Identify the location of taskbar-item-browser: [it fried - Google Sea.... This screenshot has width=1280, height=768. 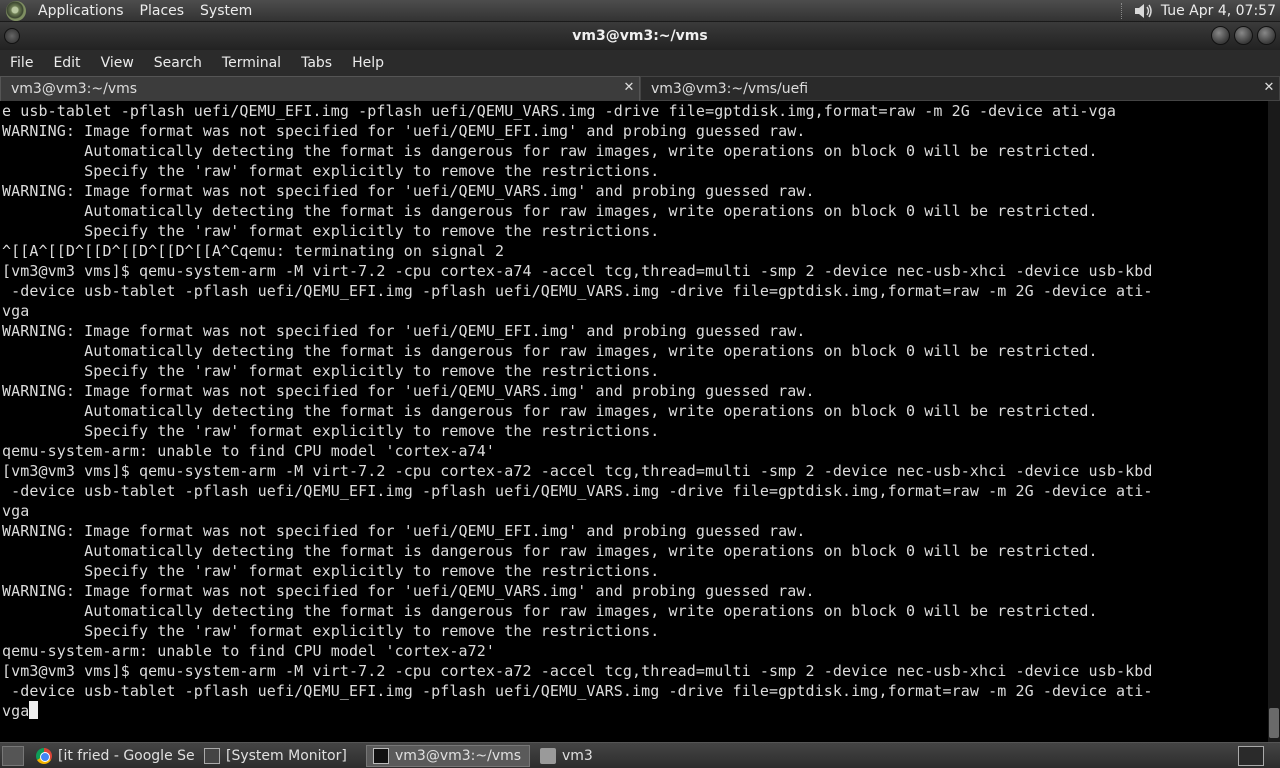
(112, 756).